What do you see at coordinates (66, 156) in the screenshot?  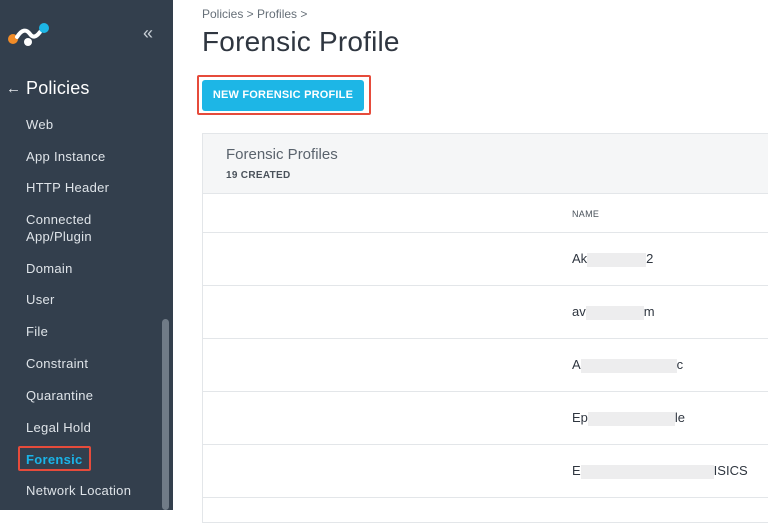 I see `sidebar-item-app-instance: App Instance` at bounding box center [66, 156].